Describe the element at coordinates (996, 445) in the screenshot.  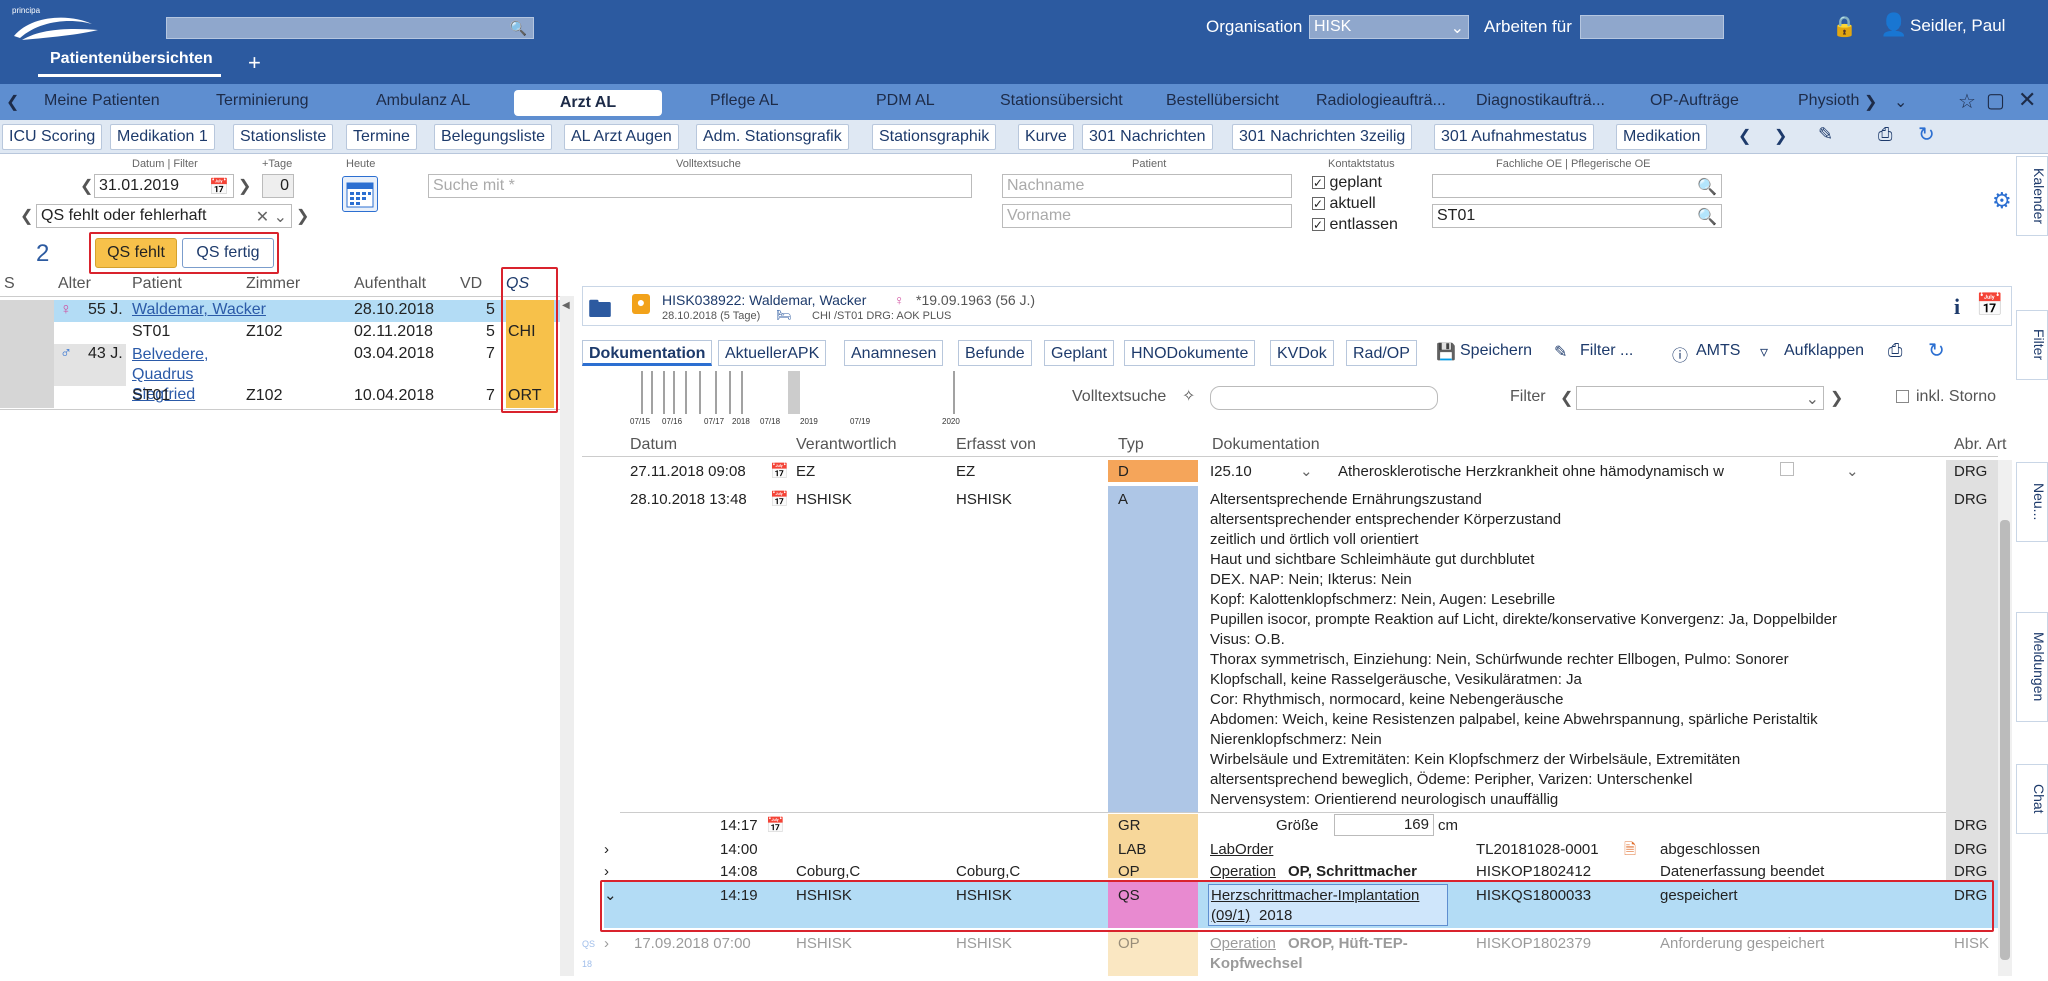
I see `col-recorded-by: Erfasst von` at that location.